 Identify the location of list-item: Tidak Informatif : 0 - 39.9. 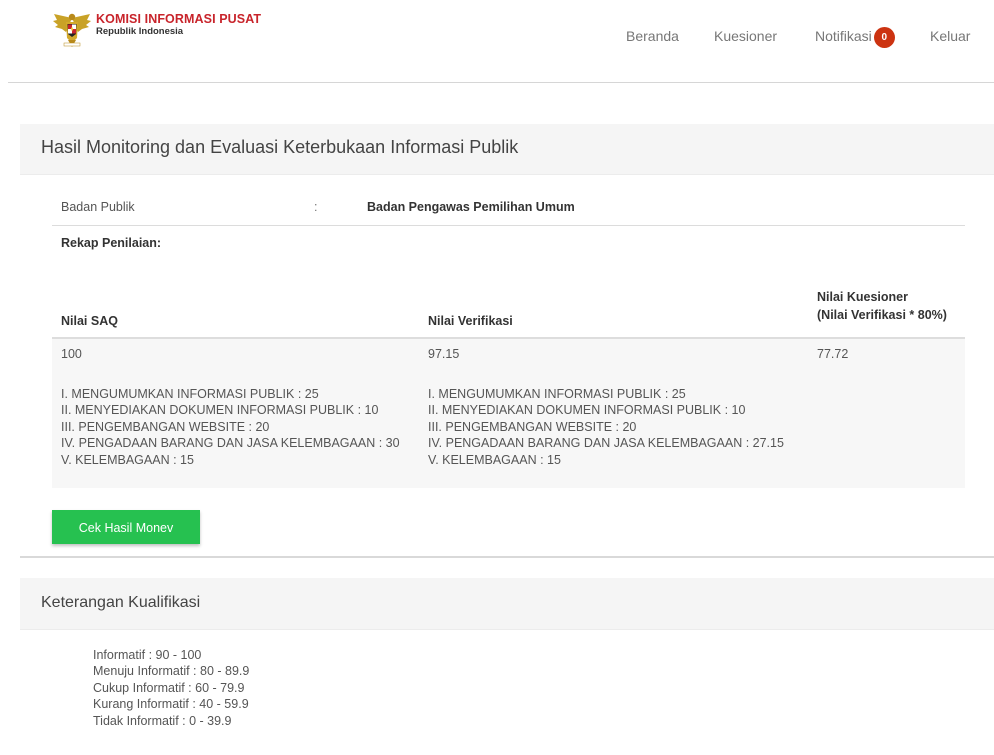
(162, 720).